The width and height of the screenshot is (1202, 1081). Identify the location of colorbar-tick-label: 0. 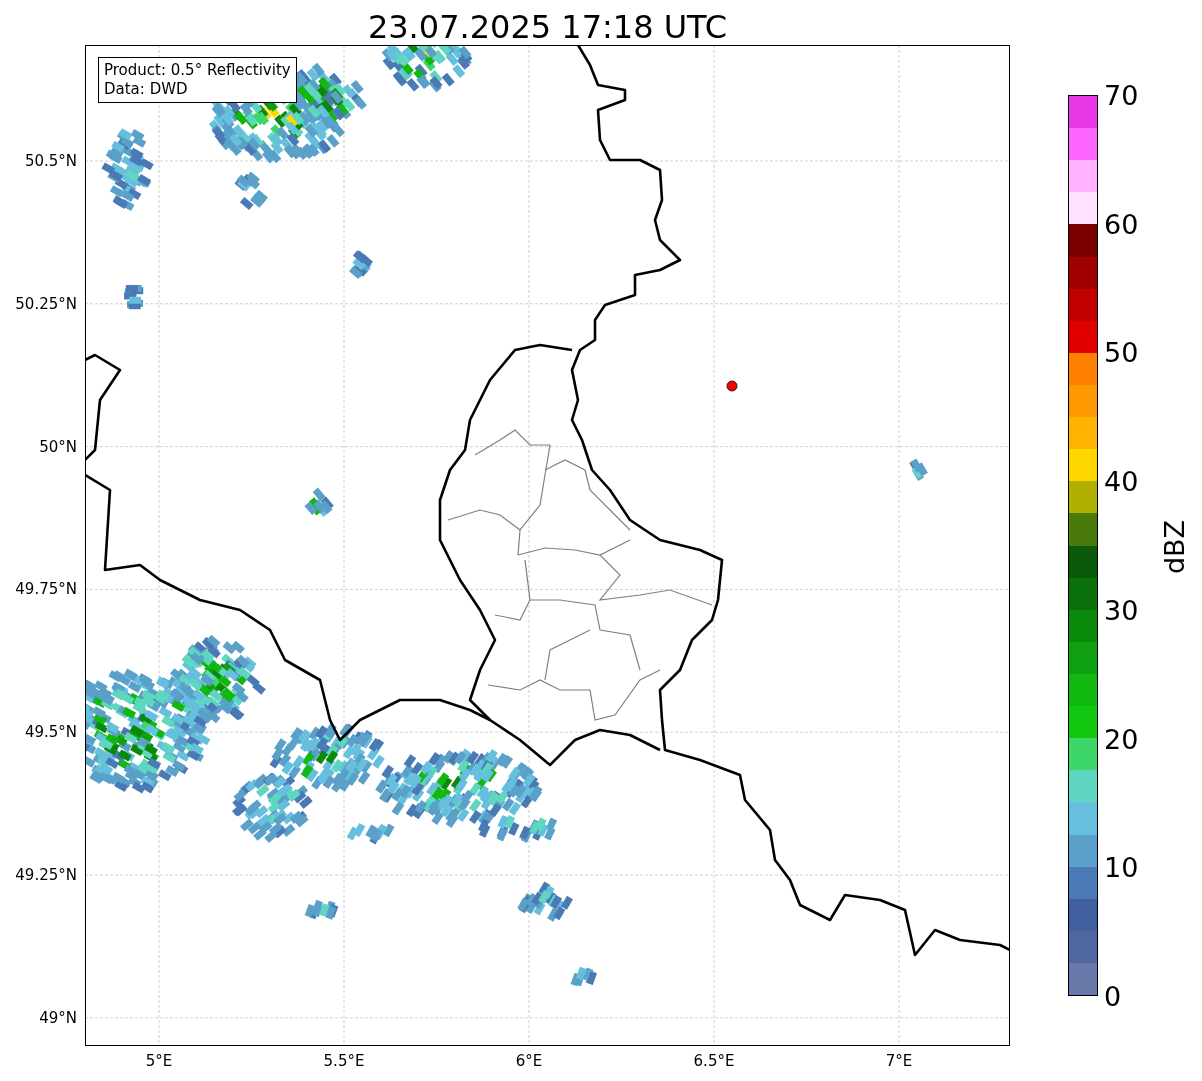
(1113, 996).